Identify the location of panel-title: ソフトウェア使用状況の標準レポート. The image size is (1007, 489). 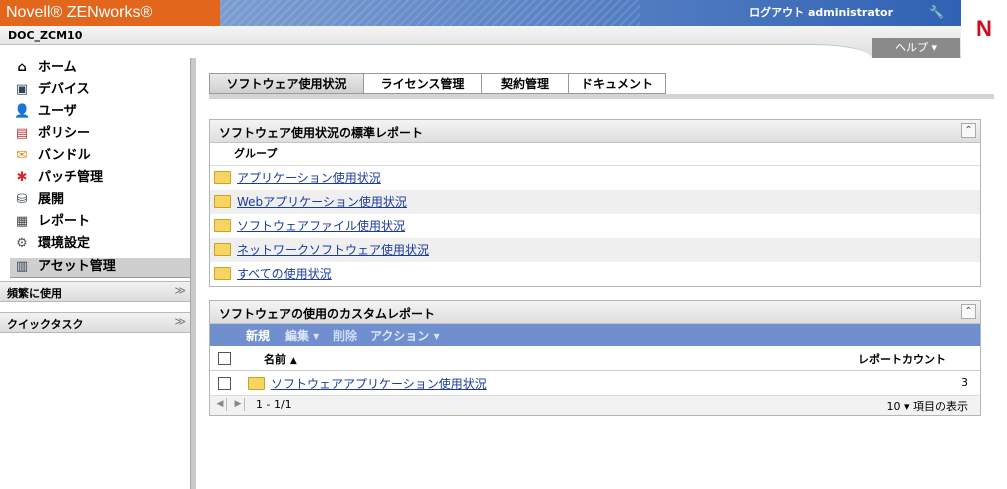
(321, 133).